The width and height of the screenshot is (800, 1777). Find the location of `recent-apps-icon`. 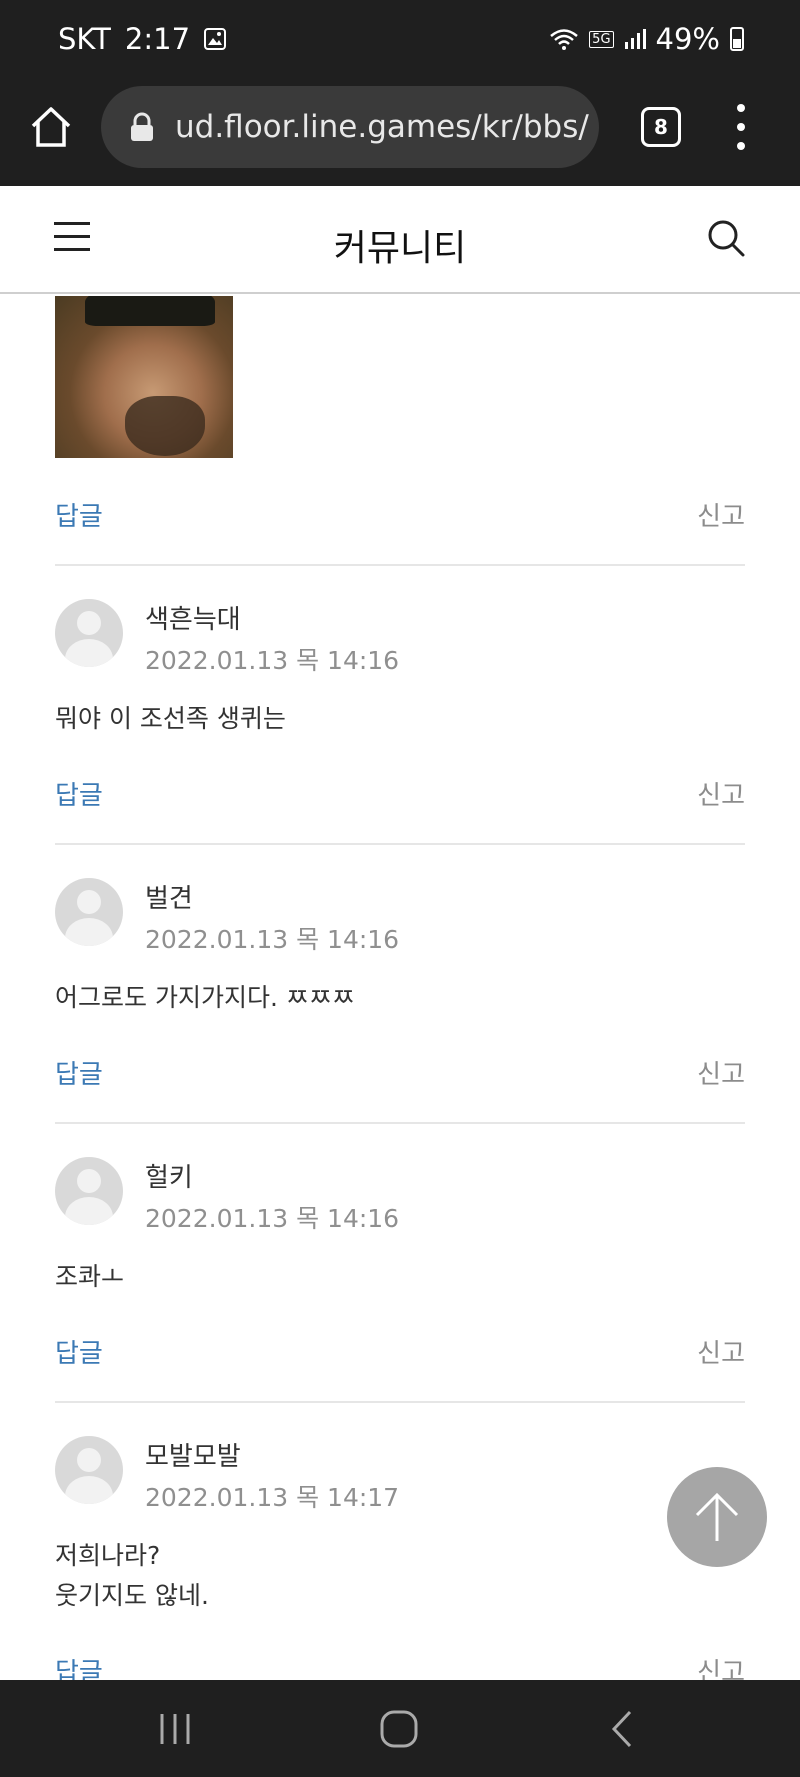

recent-apps-icon is located at coordinates (175, 1729).